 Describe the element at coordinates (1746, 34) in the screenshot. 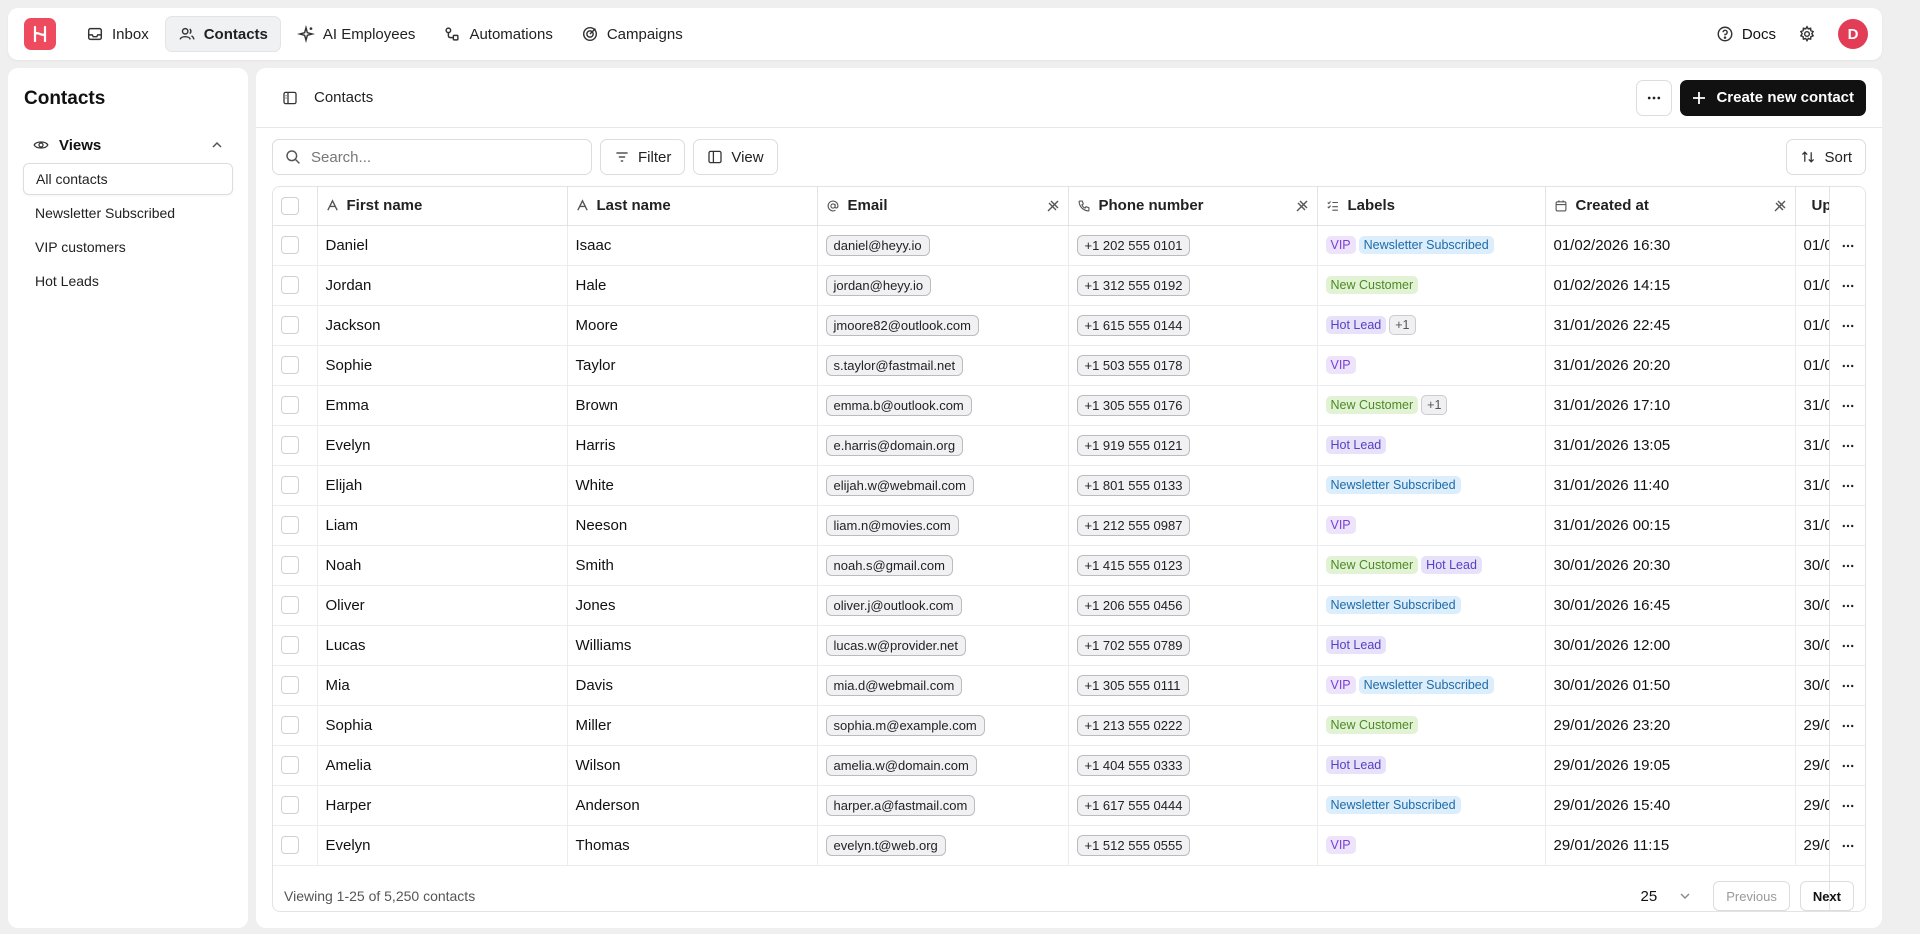

I see `docs-link: Docs` at that location.